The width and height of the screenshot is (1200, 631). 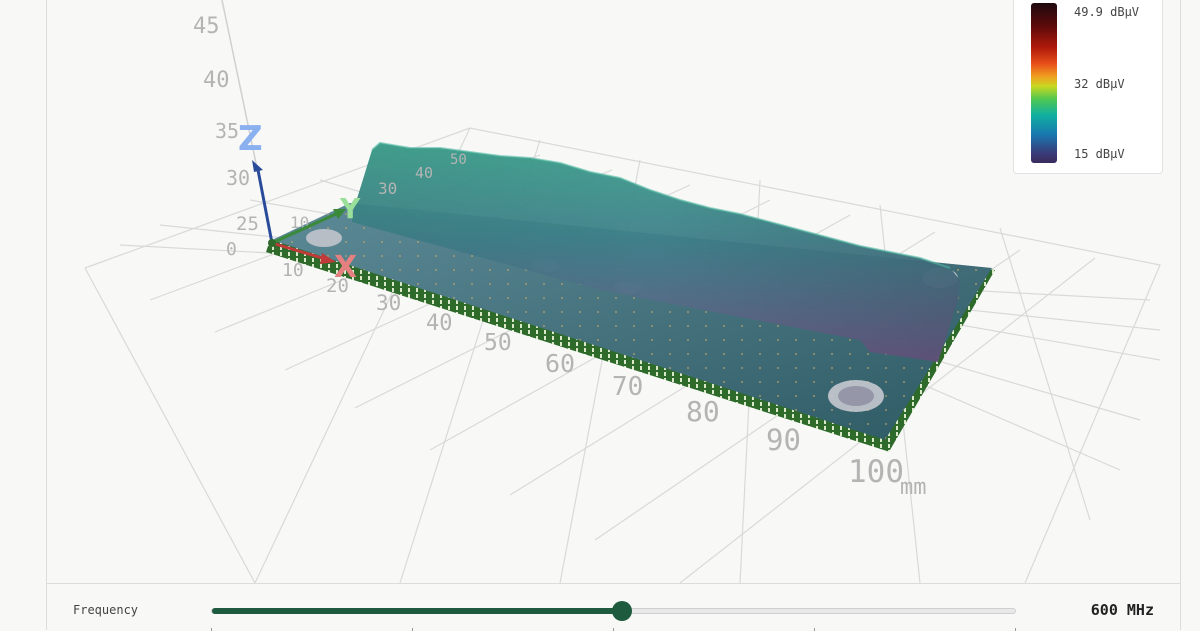 I want to click on y-tick-label: 50, so click(x=458, y=160).